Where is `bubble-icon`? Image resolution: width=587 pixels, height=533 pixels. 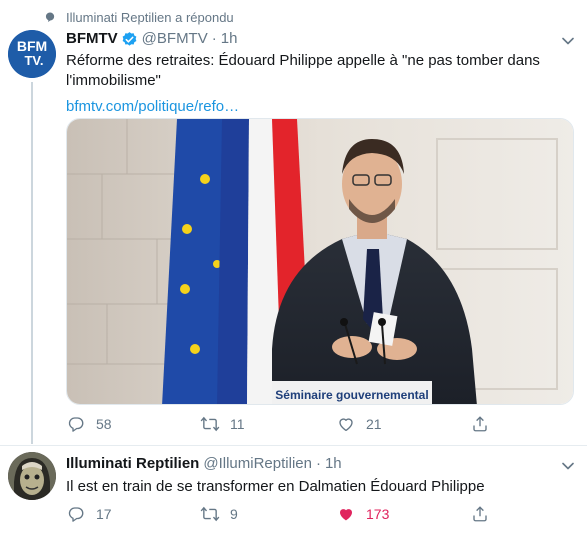
bubble-icon is located at coordinates (50, 17).